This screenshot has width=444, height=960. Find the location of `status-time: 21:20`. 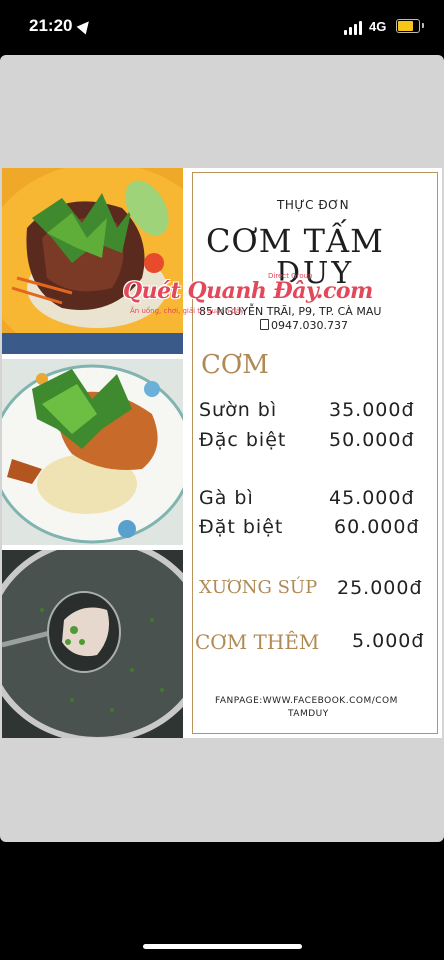

status-time: 21:20 is located at coordinates (51, 25).